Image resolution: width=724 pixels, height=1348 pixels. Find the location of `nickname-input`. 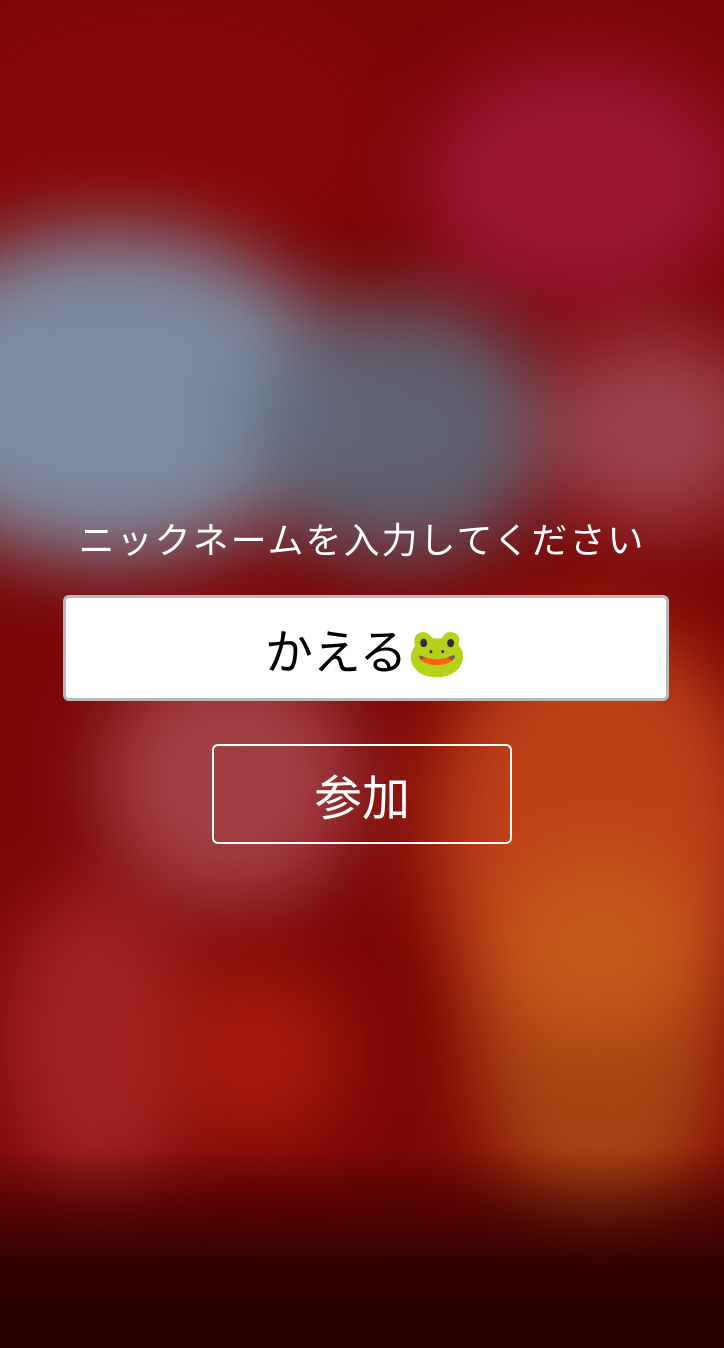

nickname-input is located at coordinates (366, 648).